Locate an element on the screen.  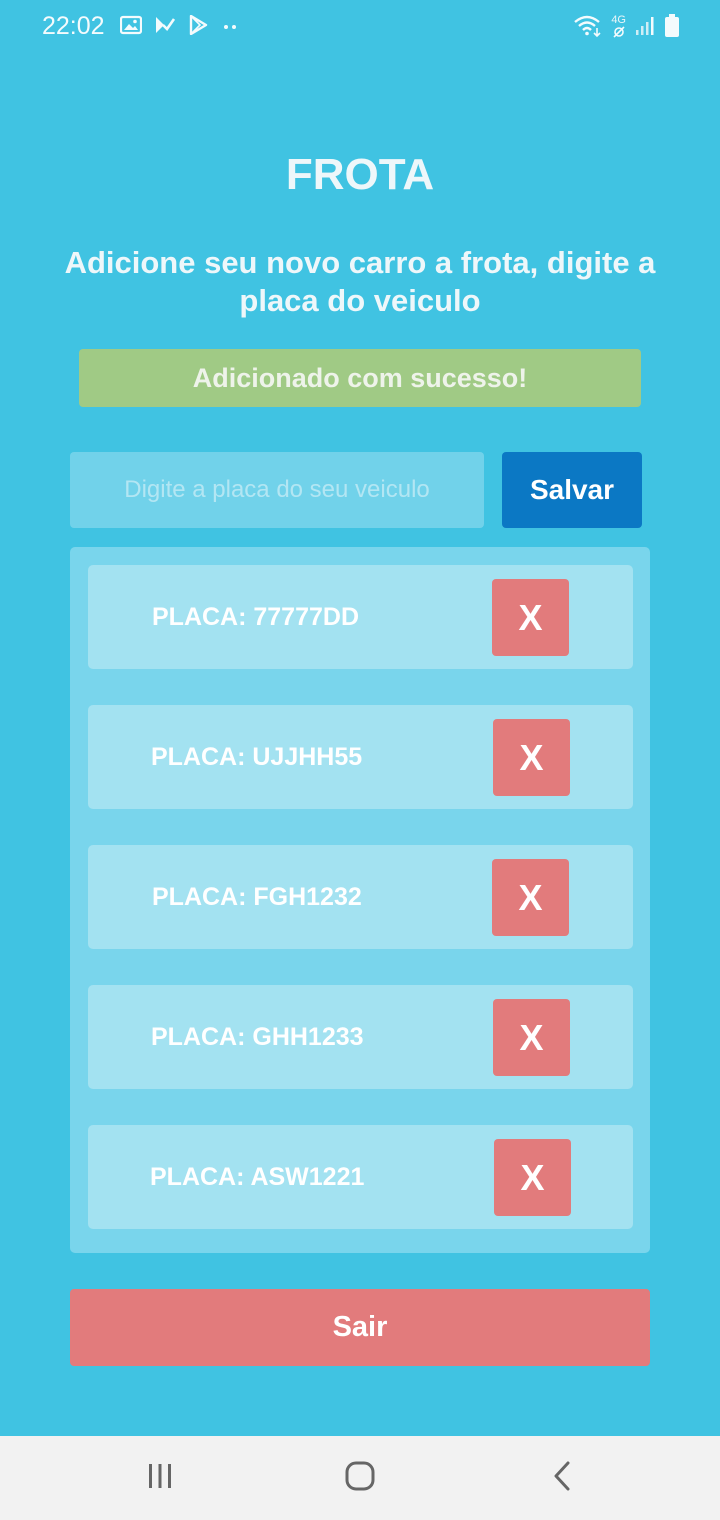
navigation-bar is located at coordinates (360, 1478).